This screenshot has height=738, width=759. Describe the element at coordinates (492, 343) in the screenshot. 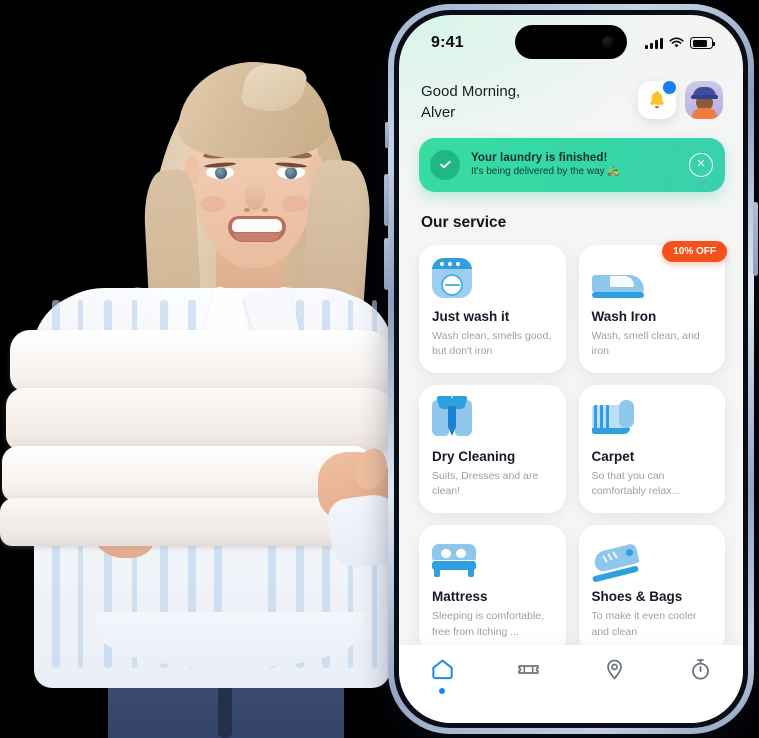

I see `service-desc: Wash clean, smells good, but don't iron` at that location.